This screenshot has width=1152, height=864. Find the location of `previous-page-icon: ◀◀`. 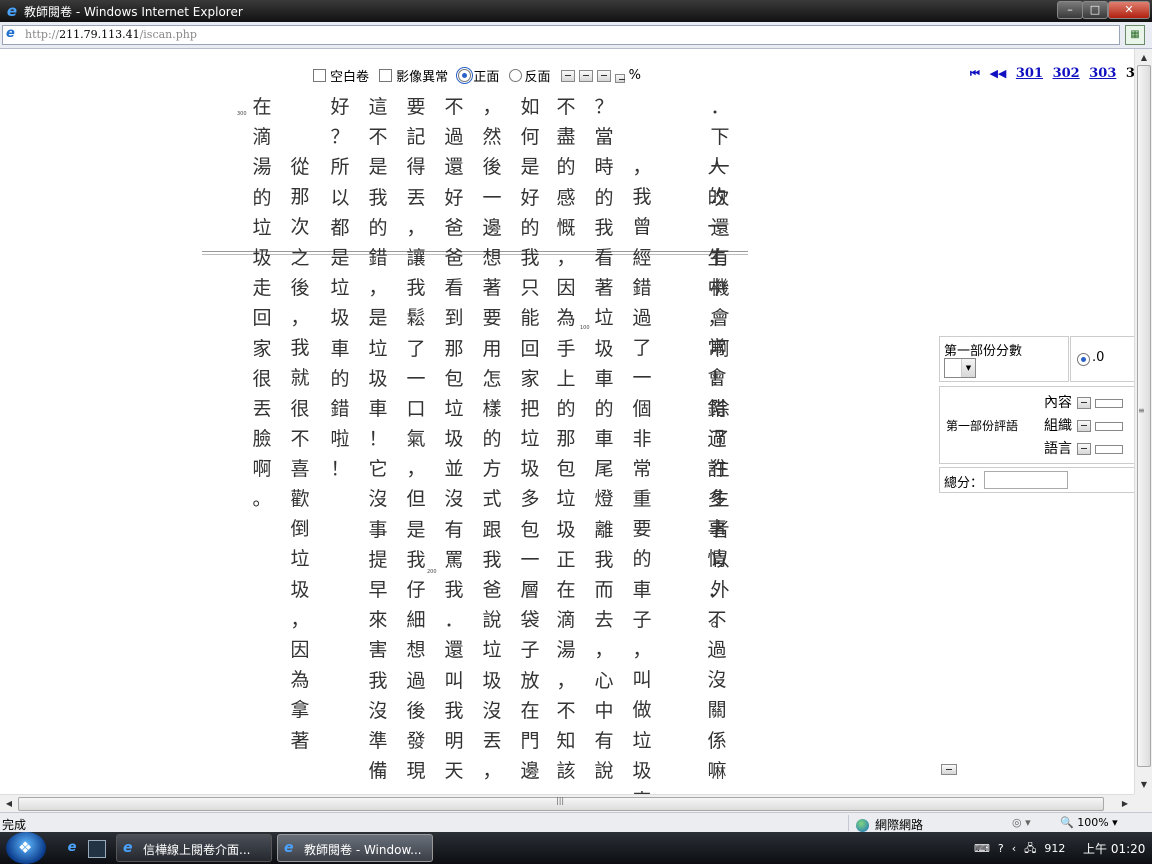

previous-page-icon: ◀◀ is located at coordinates (997, 73).